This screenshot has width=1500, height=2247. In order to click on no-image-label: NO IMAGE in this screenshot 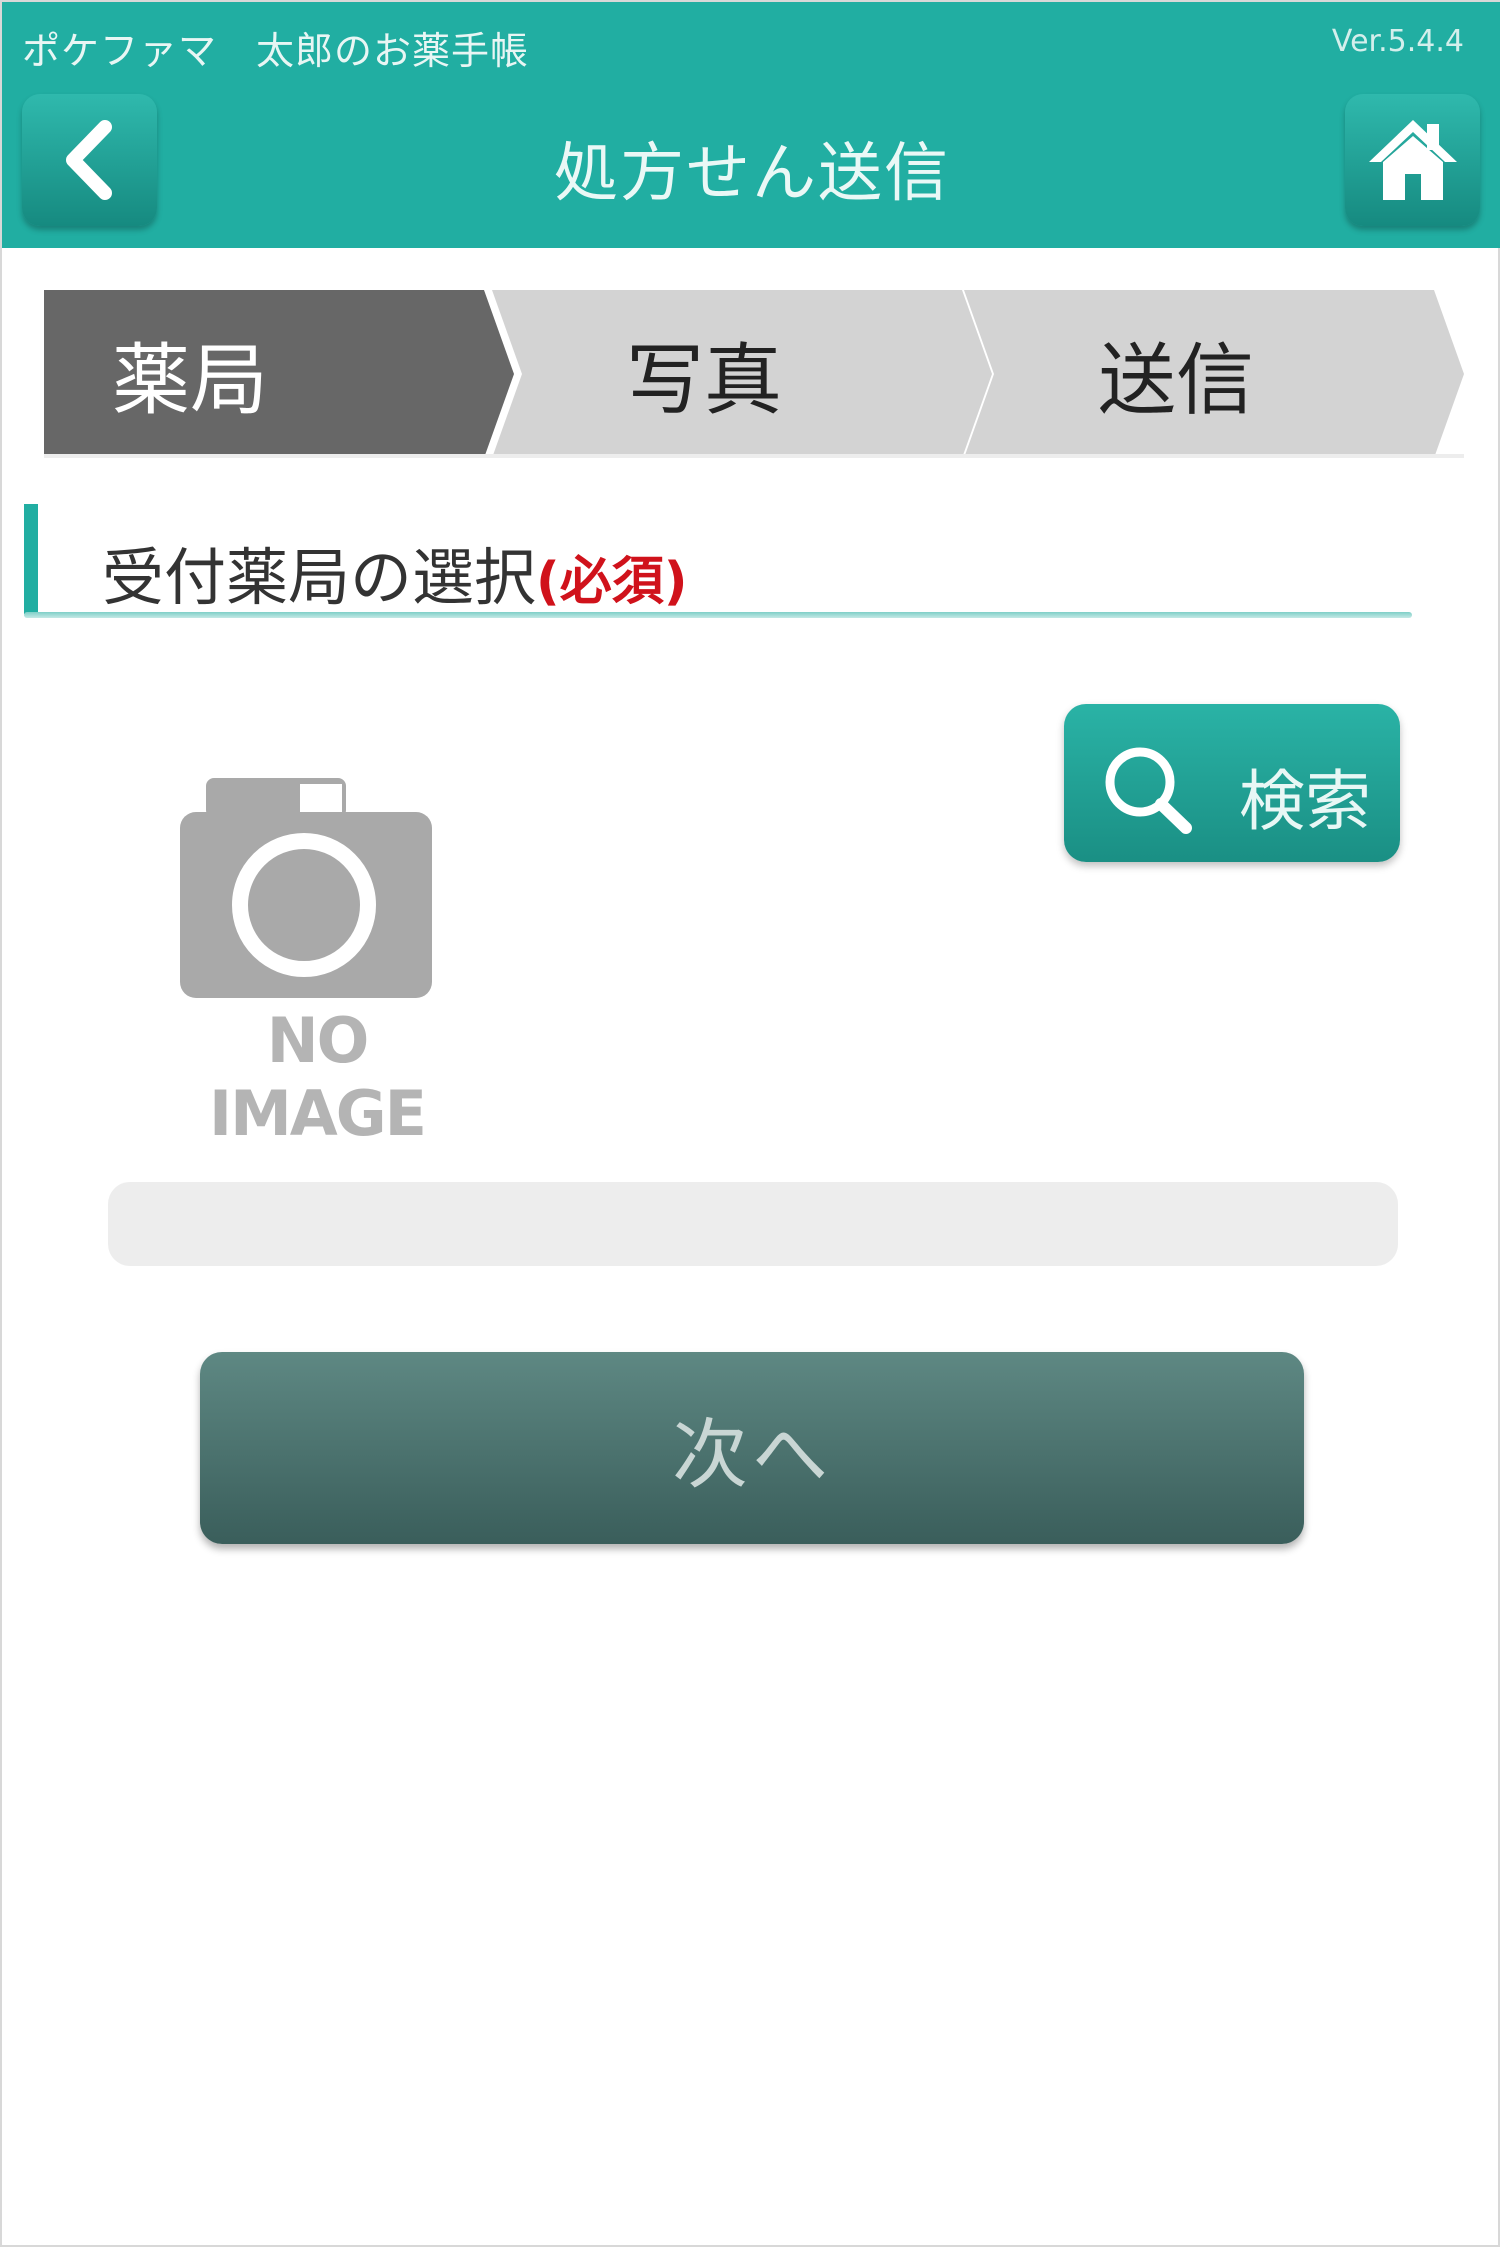, I will do `click(318, 1077)`.